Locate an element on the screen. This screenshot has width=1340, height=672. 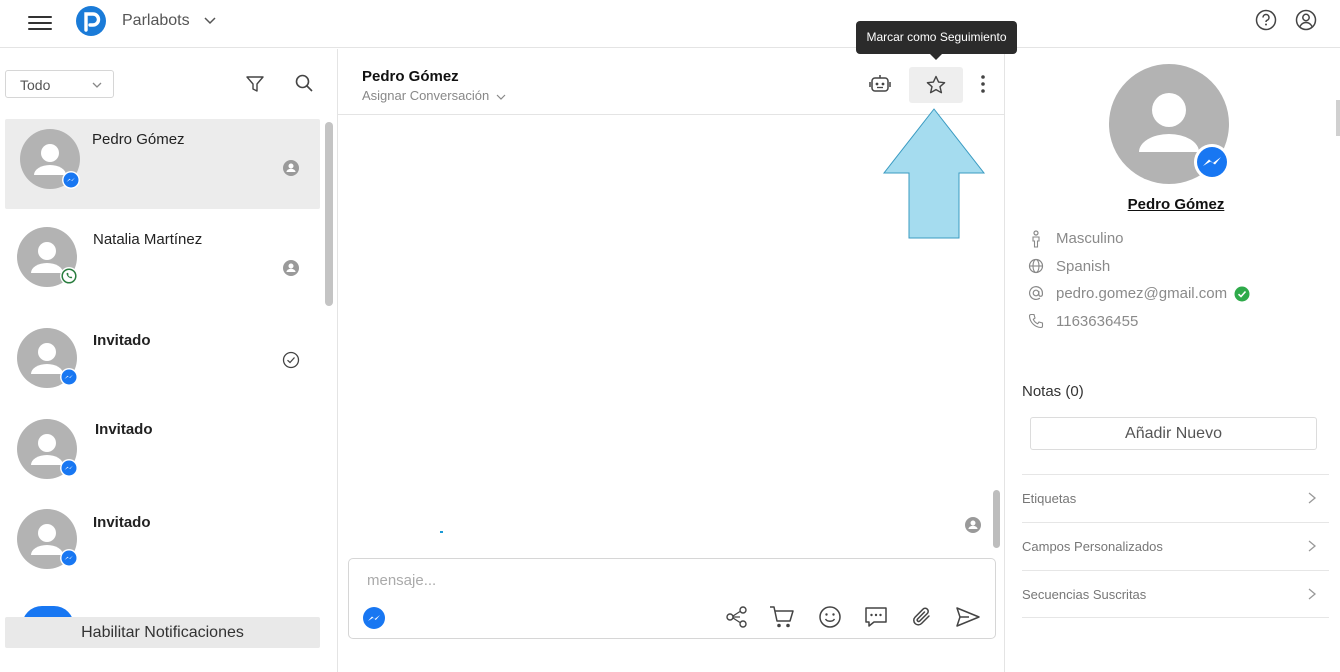
assign-label: Asignar Conversación is located at coordinates (426, 95).